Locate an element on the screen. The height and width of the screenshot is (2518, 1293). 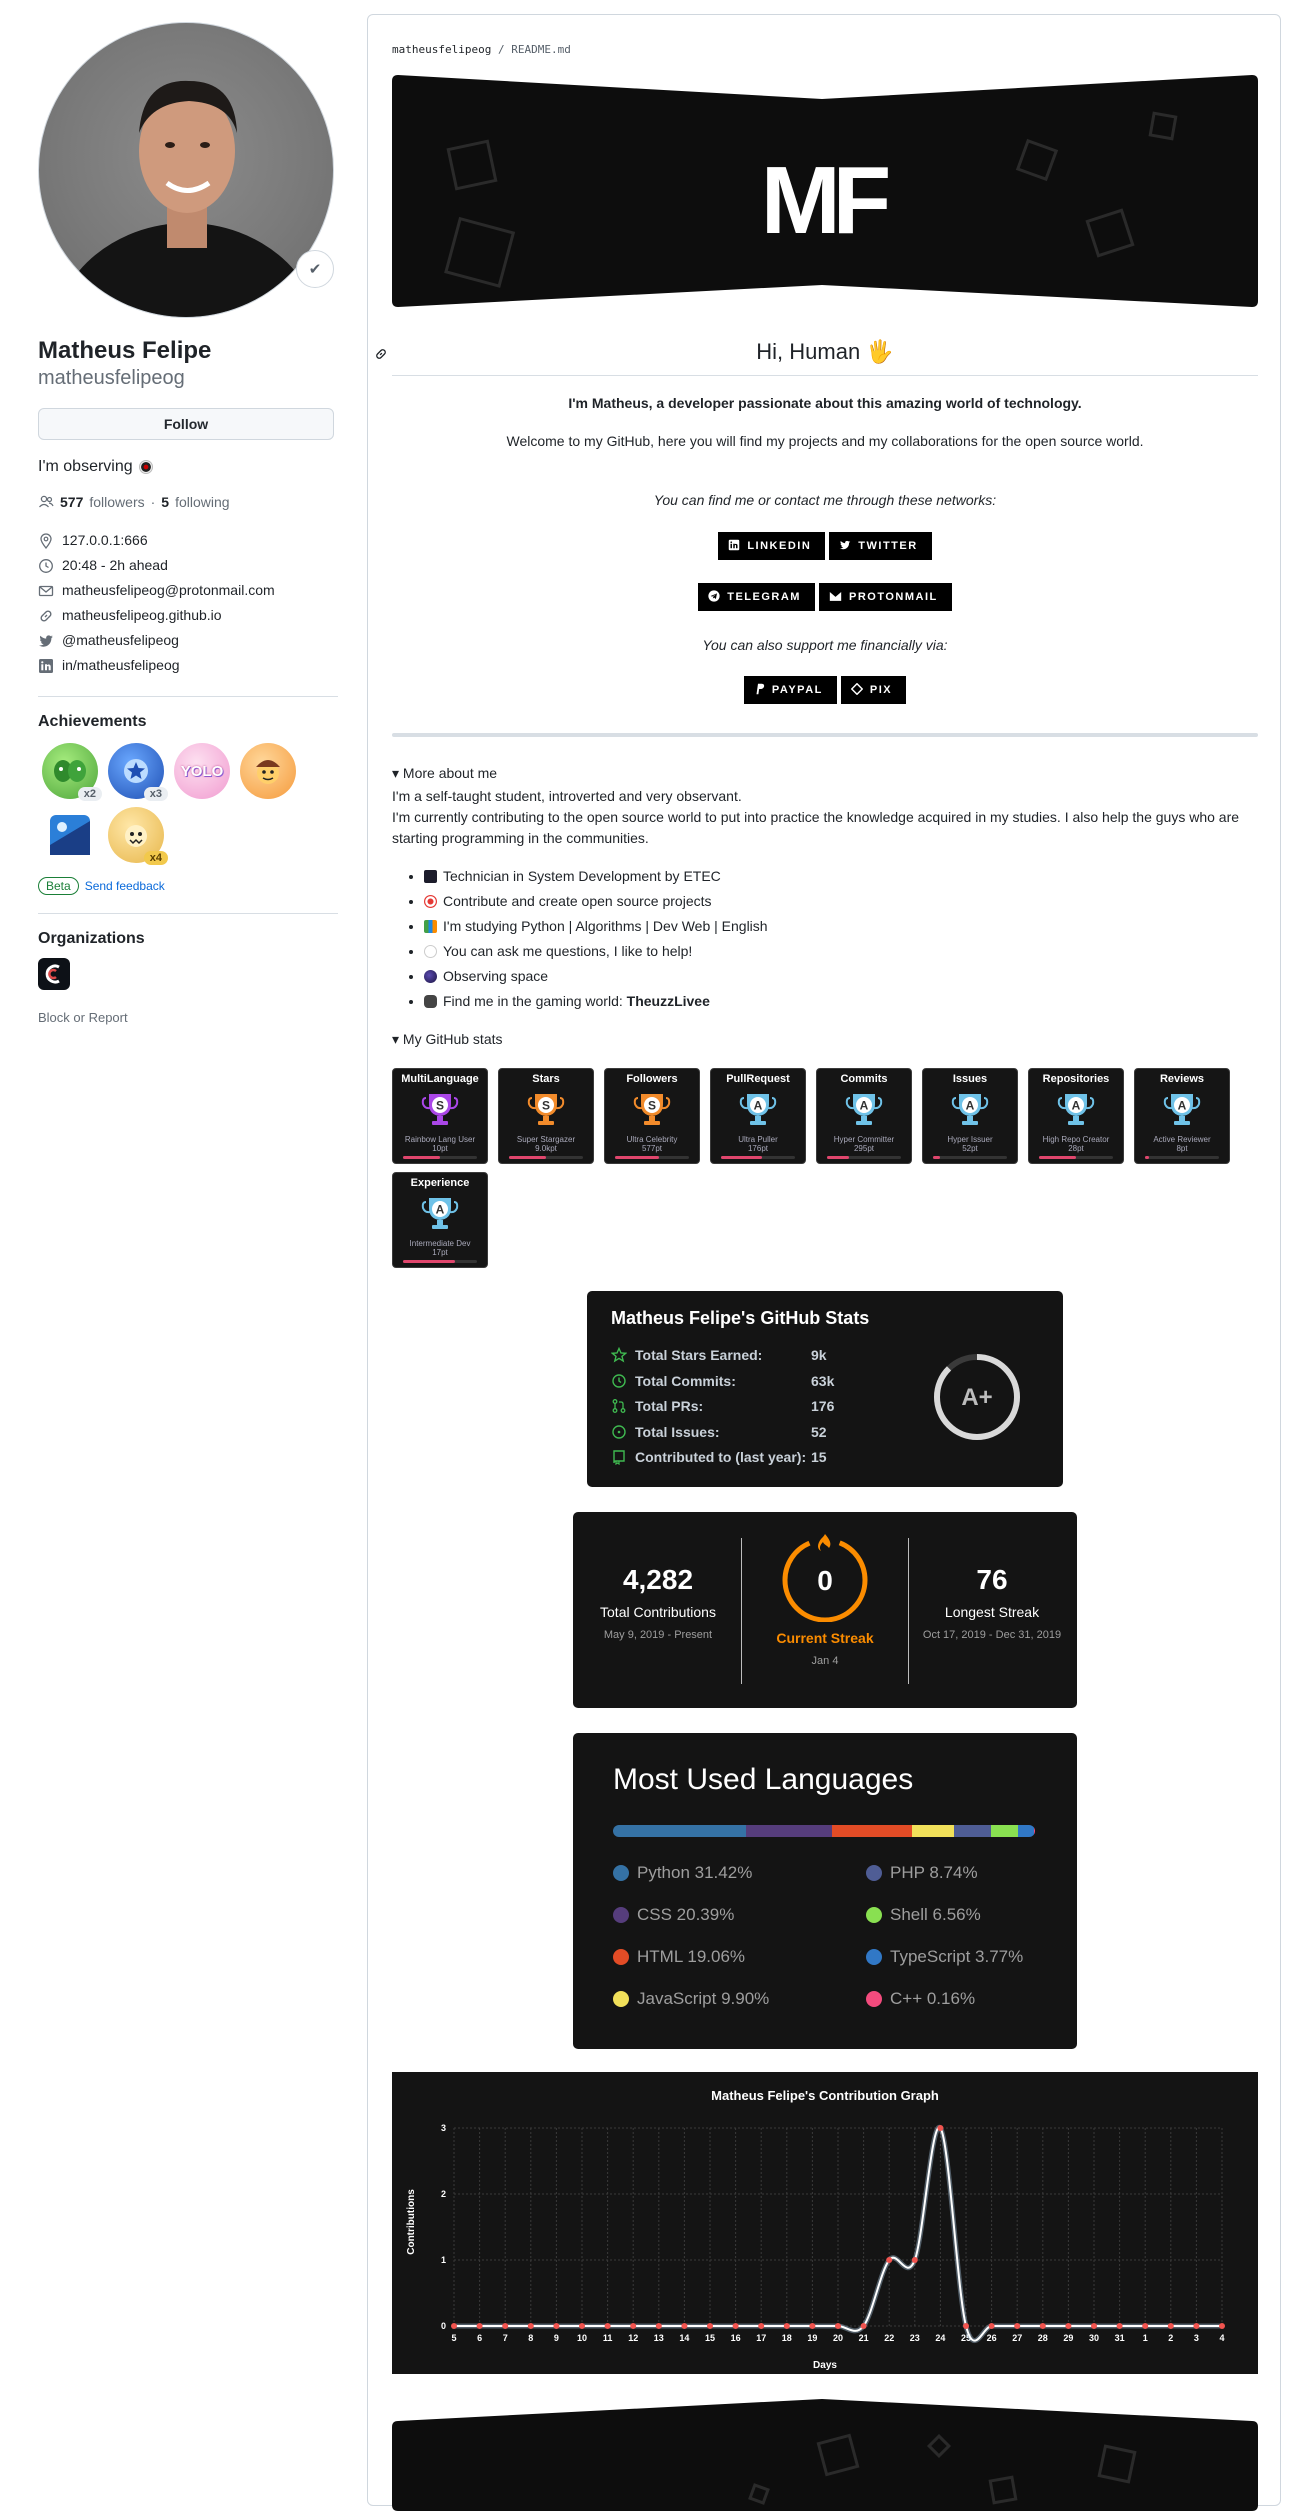
achievements-title: Achievements is located at coordinates (188, 722).